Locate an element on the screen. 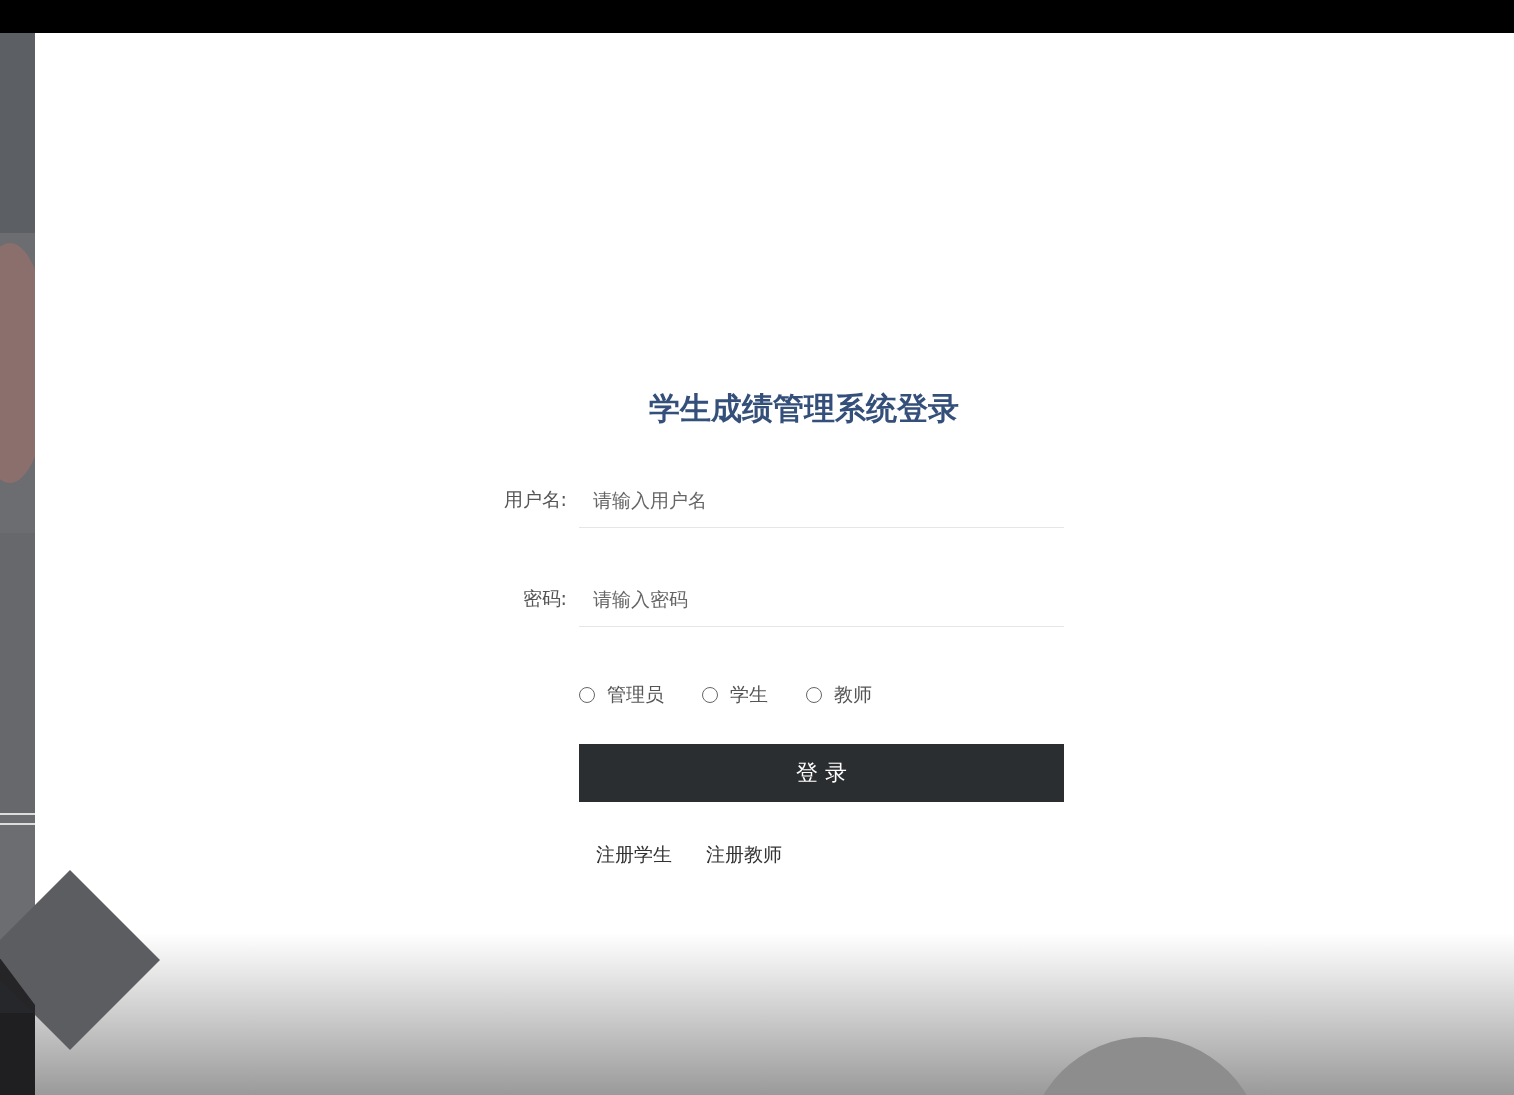 This screenshot has height=1095, width=1514. role-option: 管理员 is located at coordinates (621, 695).